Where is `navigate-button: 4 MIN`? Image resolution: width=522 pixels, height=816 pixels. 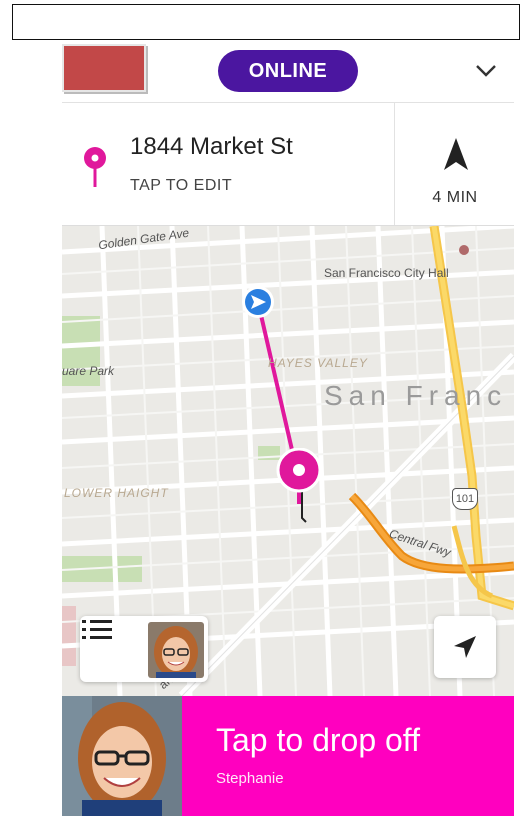 navigate-button: 4 MIN is located at coordinates (454, 164).